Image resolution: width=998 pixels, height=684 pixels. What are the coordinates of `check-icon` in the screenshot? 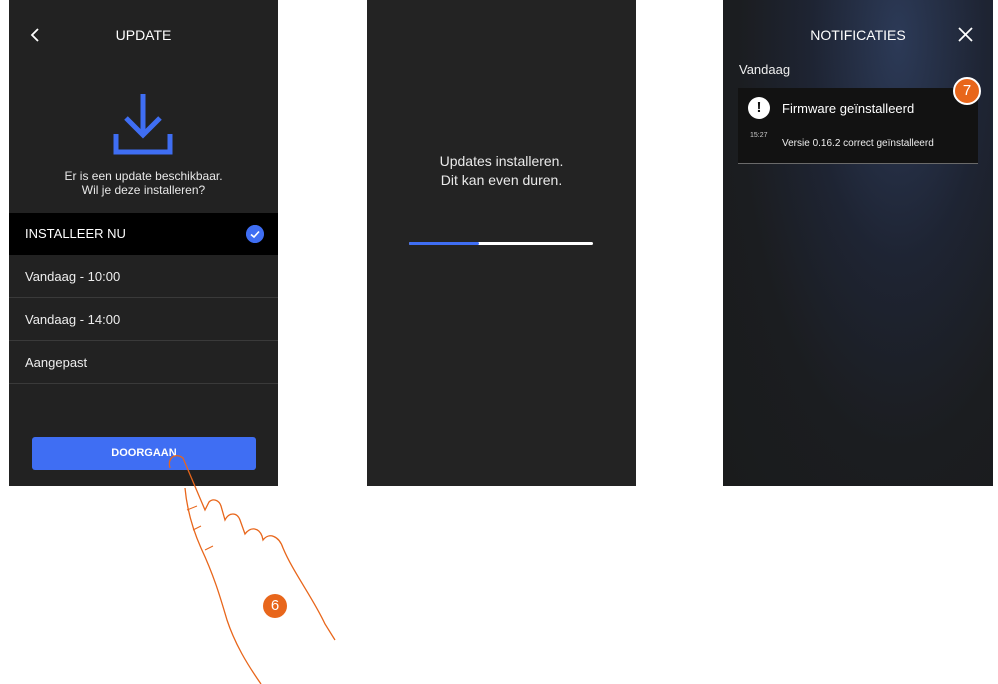 It's located at (255, 234).